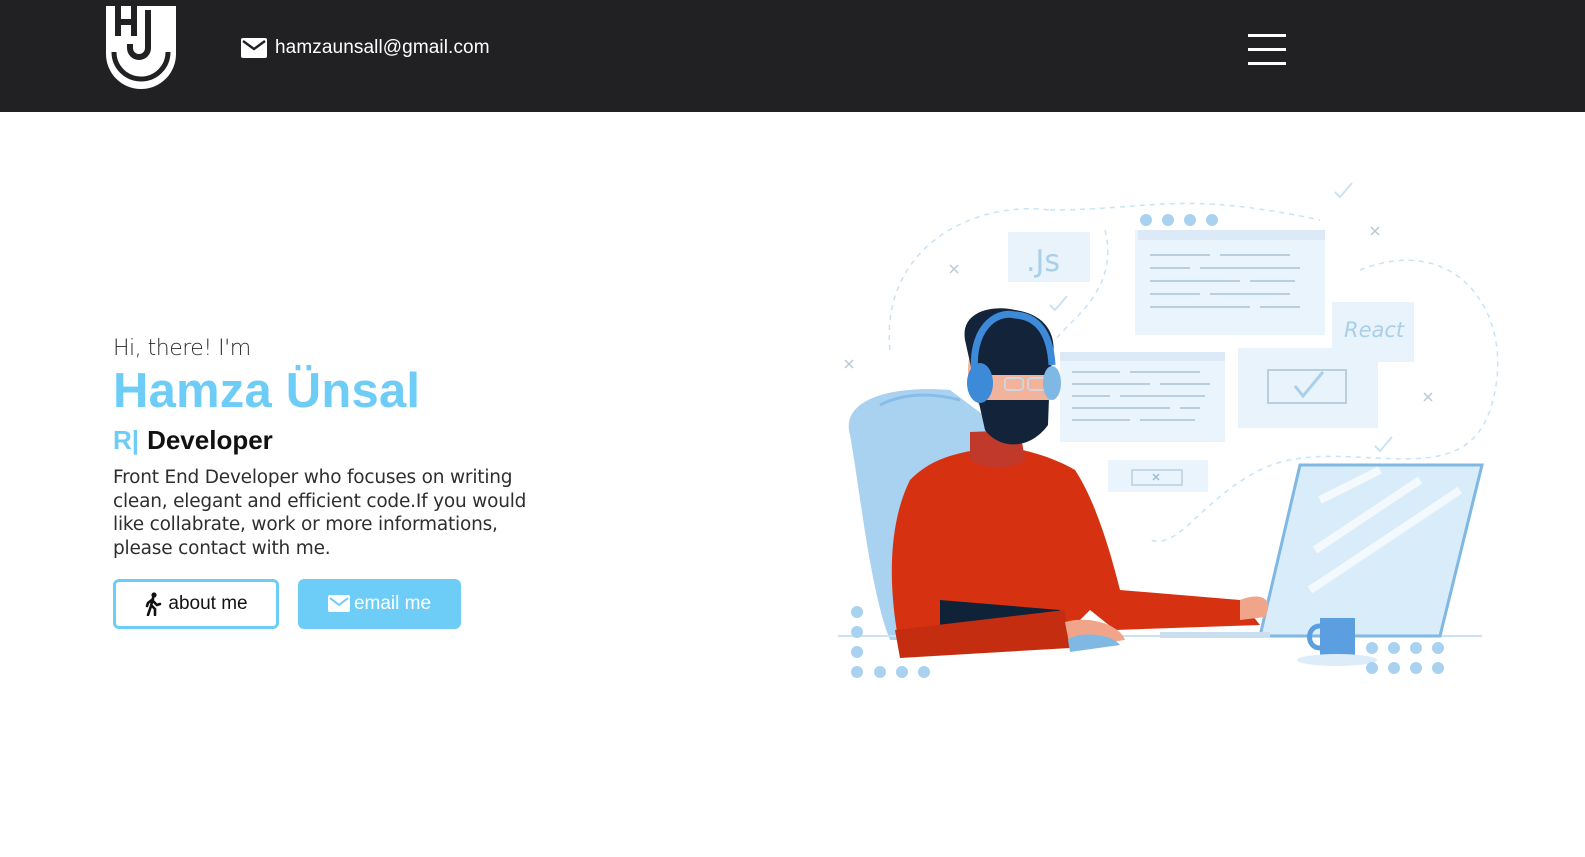 The width and height of the screenshot is (1585, 857). I want to click on email-me-label: email me, so click(392, 603).